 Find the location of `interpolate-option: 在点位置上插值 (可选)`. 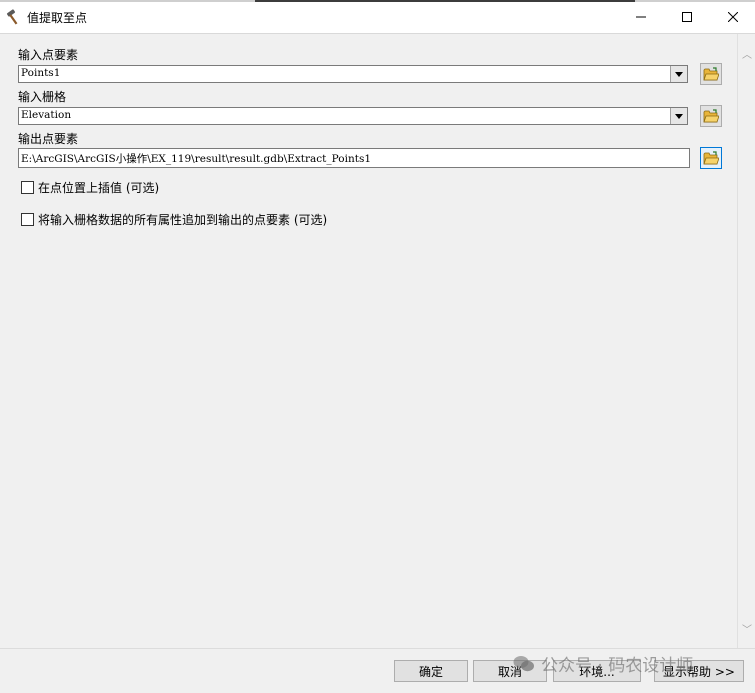

interpolate-option: 在点位置上插值 (可选) is located at coordinates (90, 187).